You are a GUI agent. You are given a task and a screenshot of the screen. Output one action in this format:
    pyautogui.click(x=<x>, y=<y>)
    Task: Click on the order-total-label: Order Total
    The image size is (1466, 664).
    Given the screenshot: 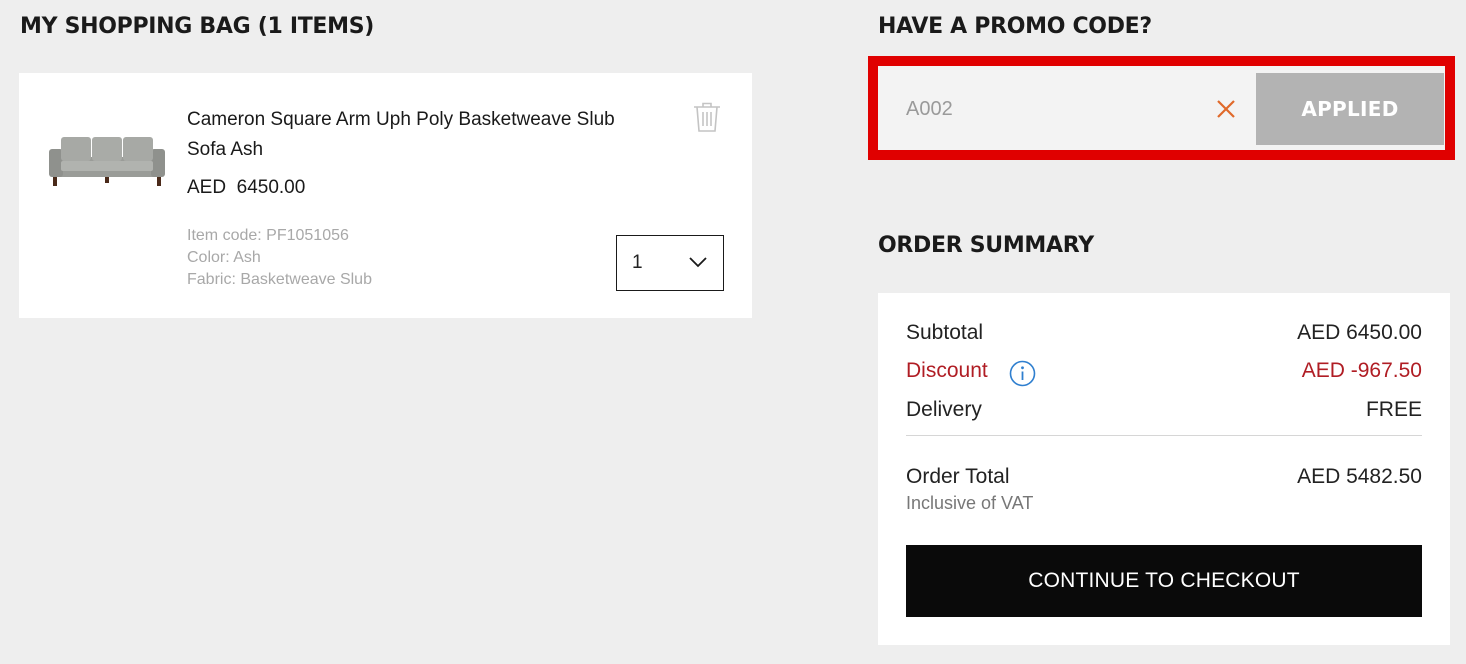 What is the action you would take?
    pyautogui.click(x=958, y=476)
    